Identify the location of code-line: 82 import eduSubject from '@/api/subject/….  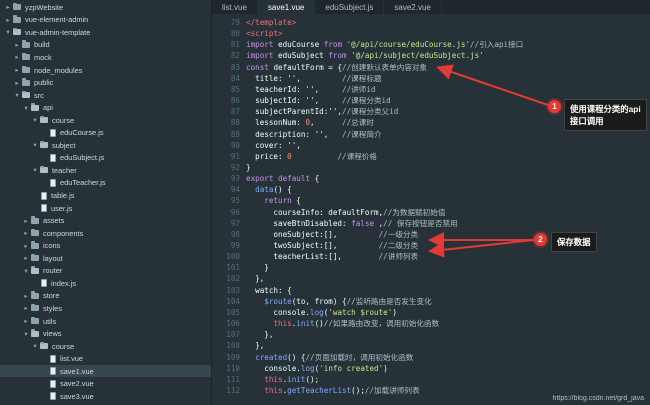
(431, 55).